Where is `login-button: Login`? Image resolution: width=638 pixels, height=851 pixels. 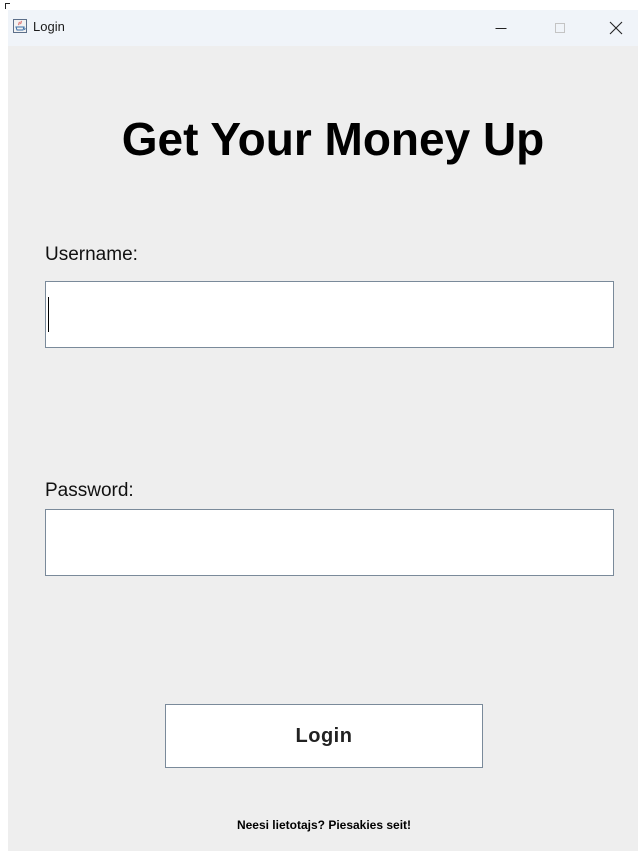 login-button: Login is located at coordinates (324, 736).